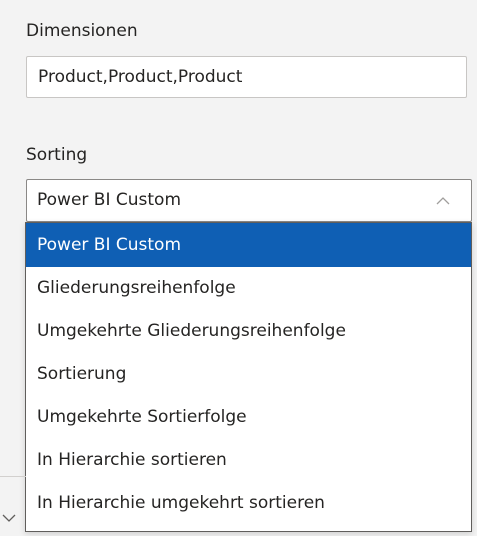  Describe the element at coordinates (109, 200) in the screenshot. I see `sorting-select-value: Power BI Custom` at that location.